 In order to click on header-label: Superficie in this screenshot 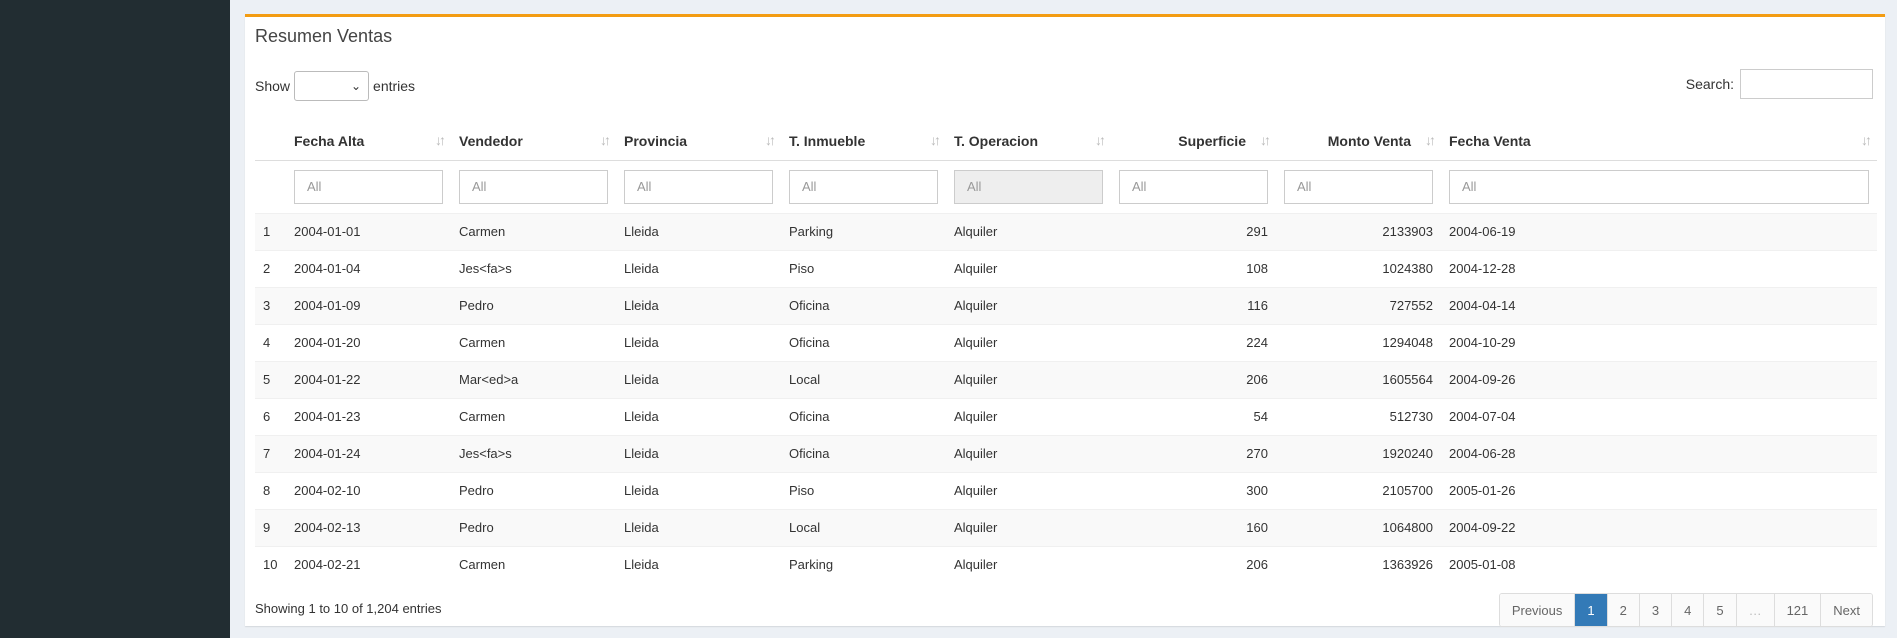, I will do `click(1212, 140)`.